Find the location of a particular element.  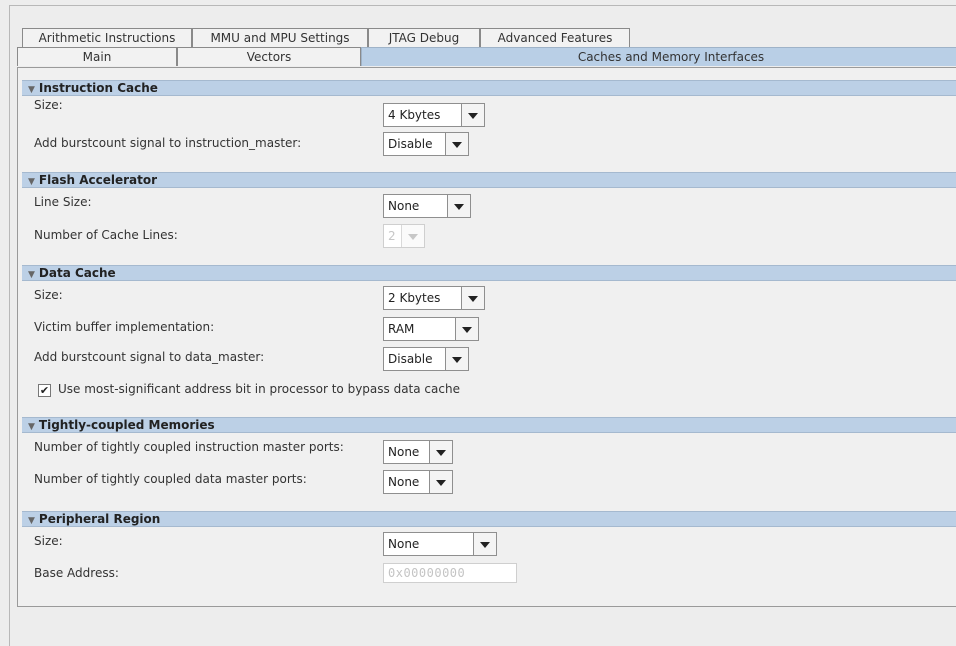

data-burstcount-select: Disable is located at coordinates (426, 359).